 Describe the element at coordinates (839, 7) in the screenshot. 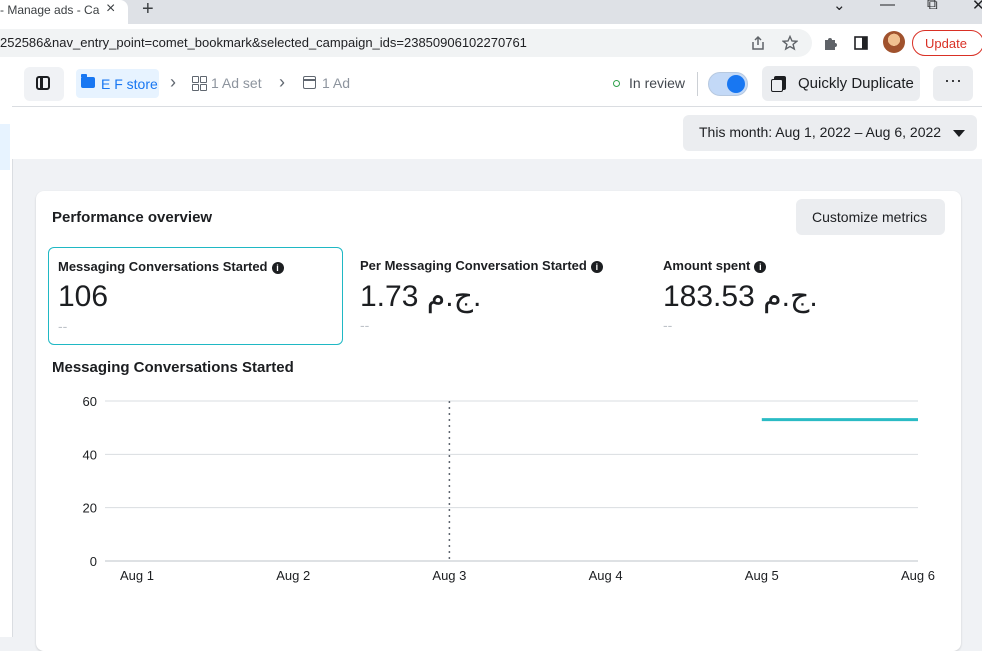

I see `tab-search-icon: ⌄` at that location.